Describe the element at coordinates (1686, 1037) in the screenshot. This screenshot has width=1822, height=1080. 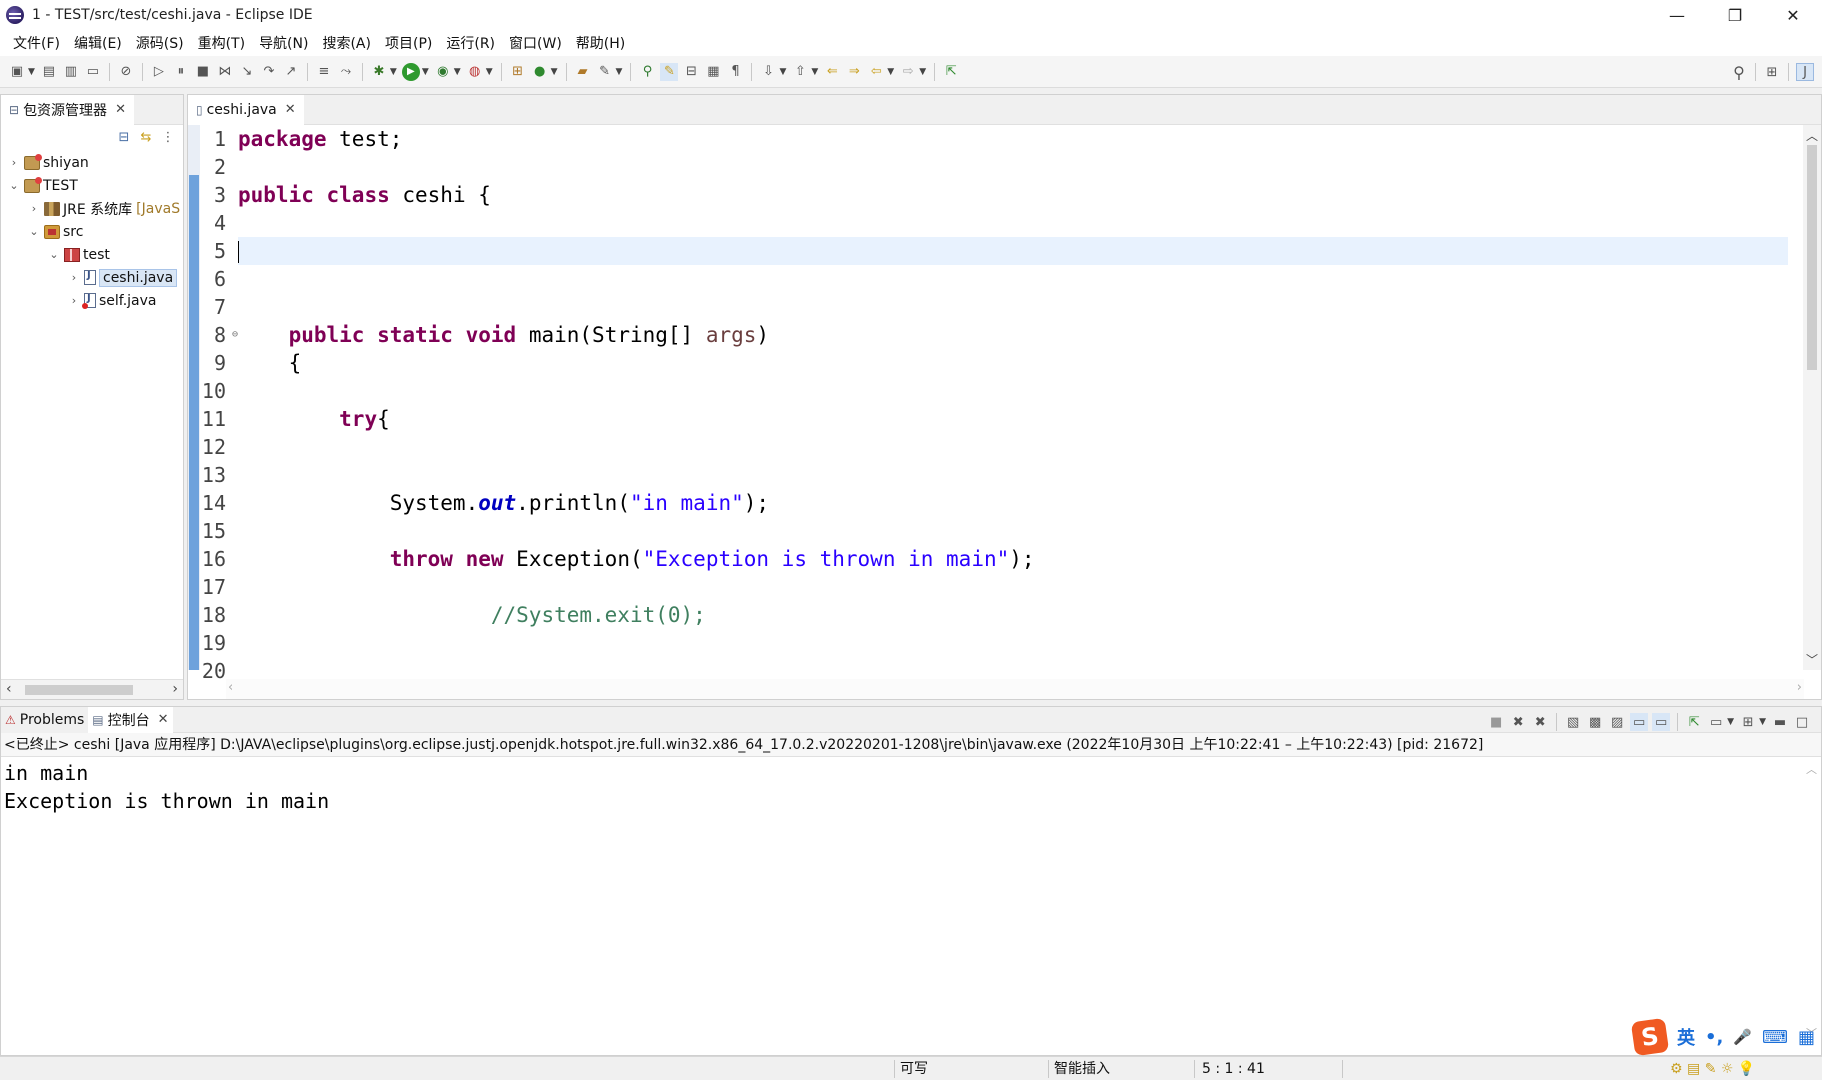
I see `ime-language-toggle: 英` at that location.